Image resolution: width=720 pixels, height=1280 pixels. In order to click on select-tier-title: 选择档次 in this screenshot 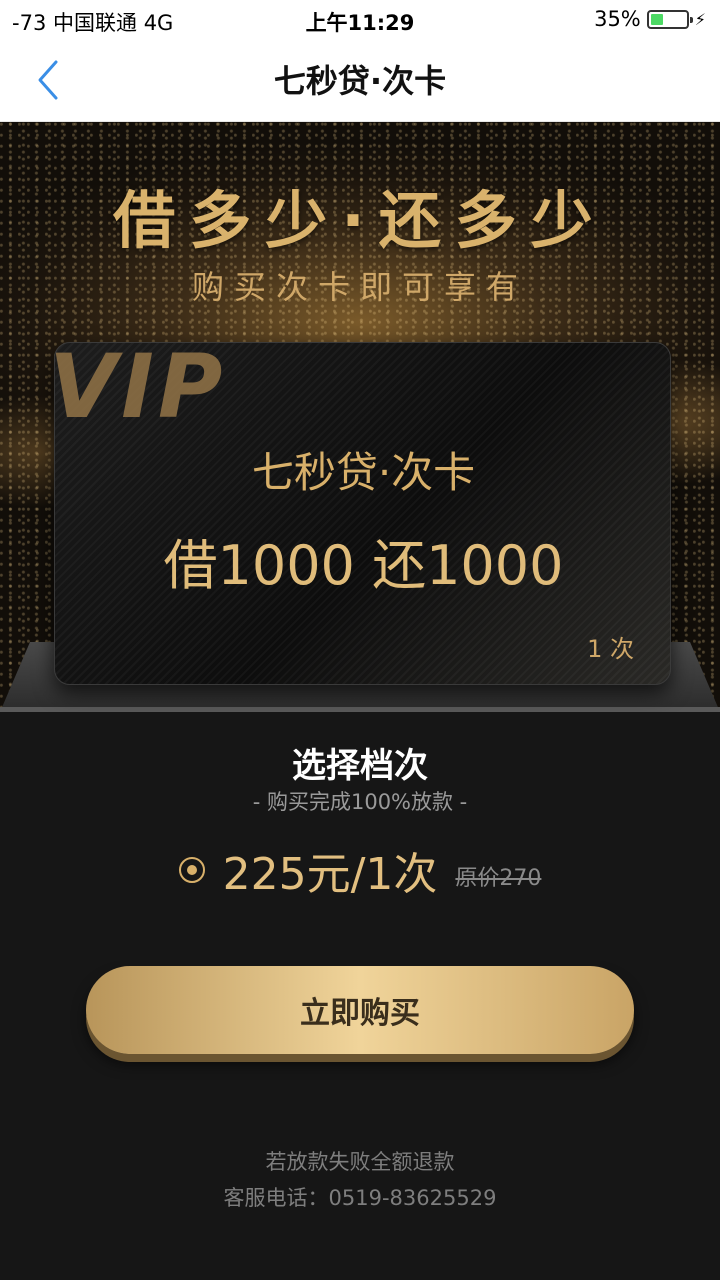, I will do `click(360, 766)`.